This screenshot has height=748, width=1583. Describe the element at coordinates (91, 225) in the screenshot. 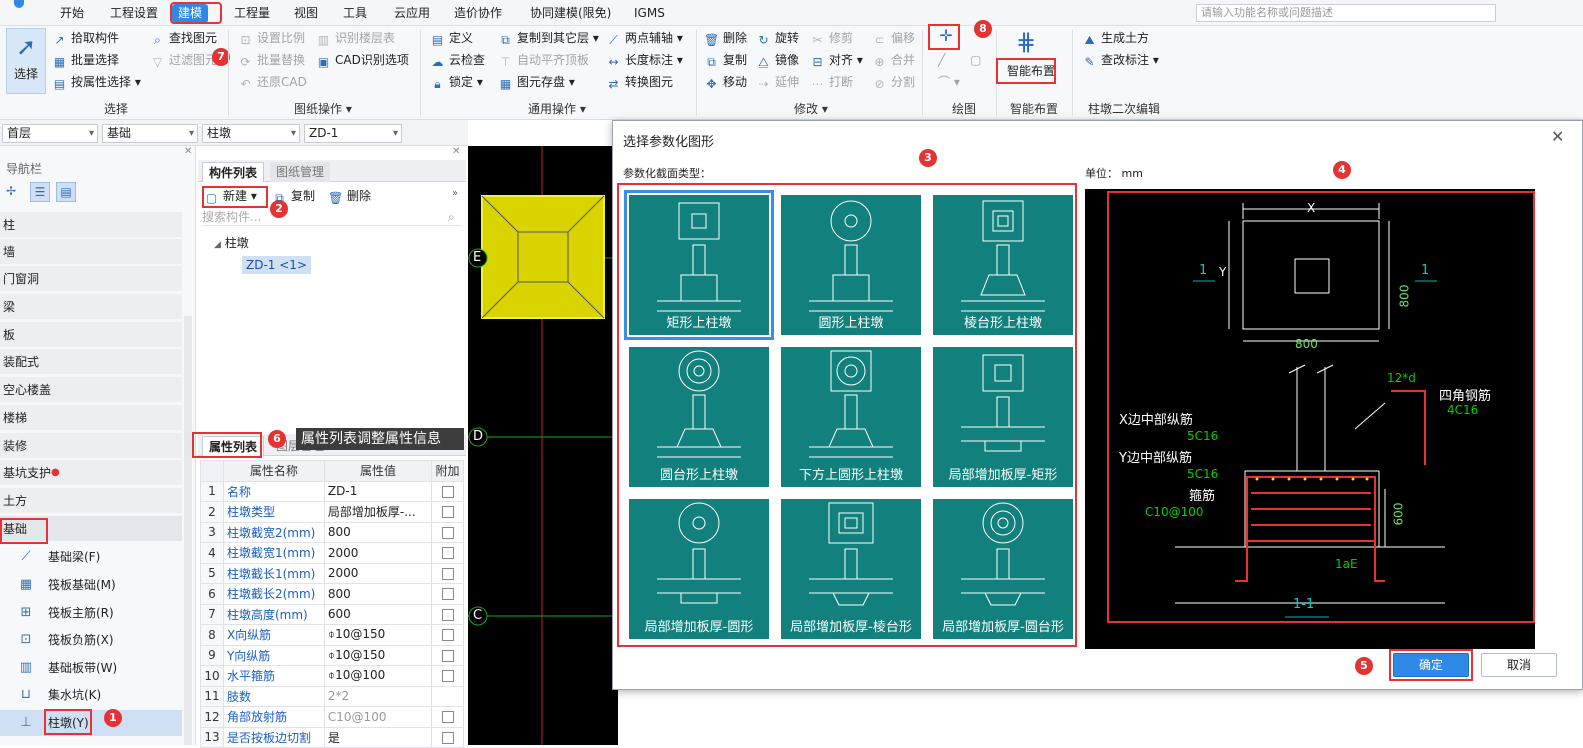

I see `nav-item-column: 柱` at that location.